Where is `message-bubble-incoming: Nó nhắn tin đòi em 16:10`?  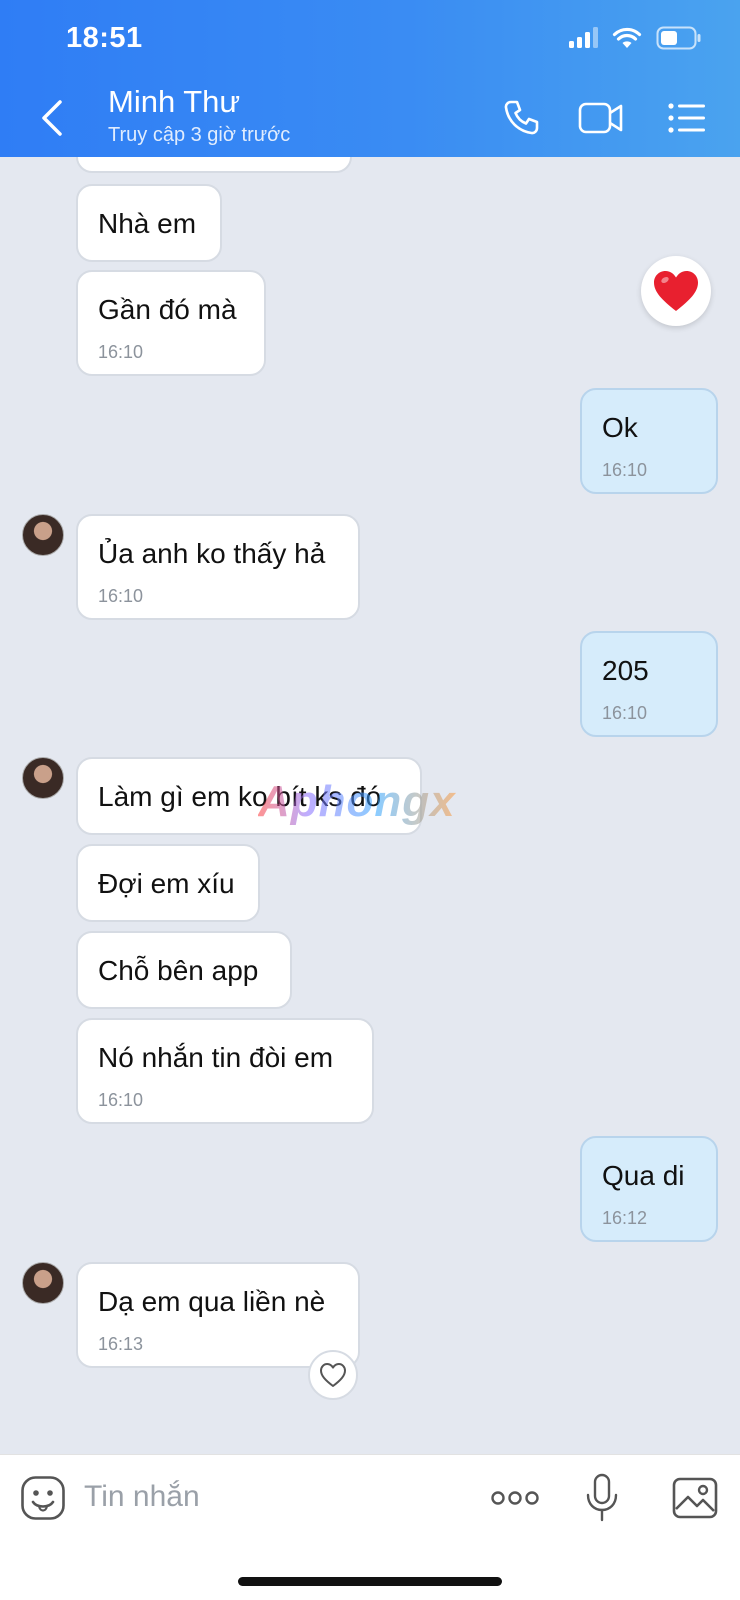
message-bubble-incoming: Nó nhắn tin đòi em 16:10 is located at coordinates (225, 1071).